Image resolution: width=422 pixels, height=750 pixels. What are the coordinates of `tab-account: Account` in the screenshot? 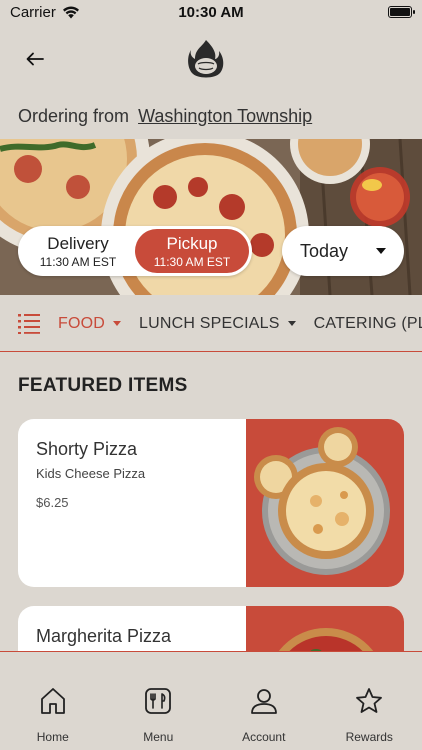 It's located at (264, 701).